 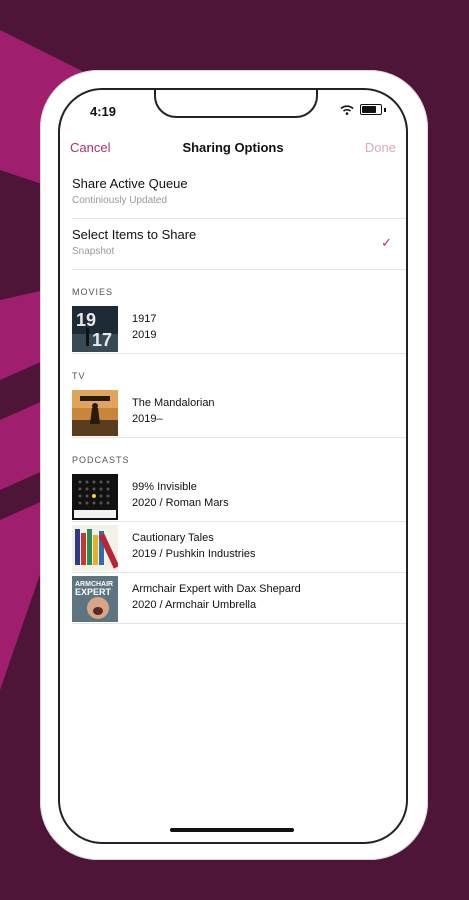 I want to click on section-label: PODCASTS, so click(x=101, y=460).